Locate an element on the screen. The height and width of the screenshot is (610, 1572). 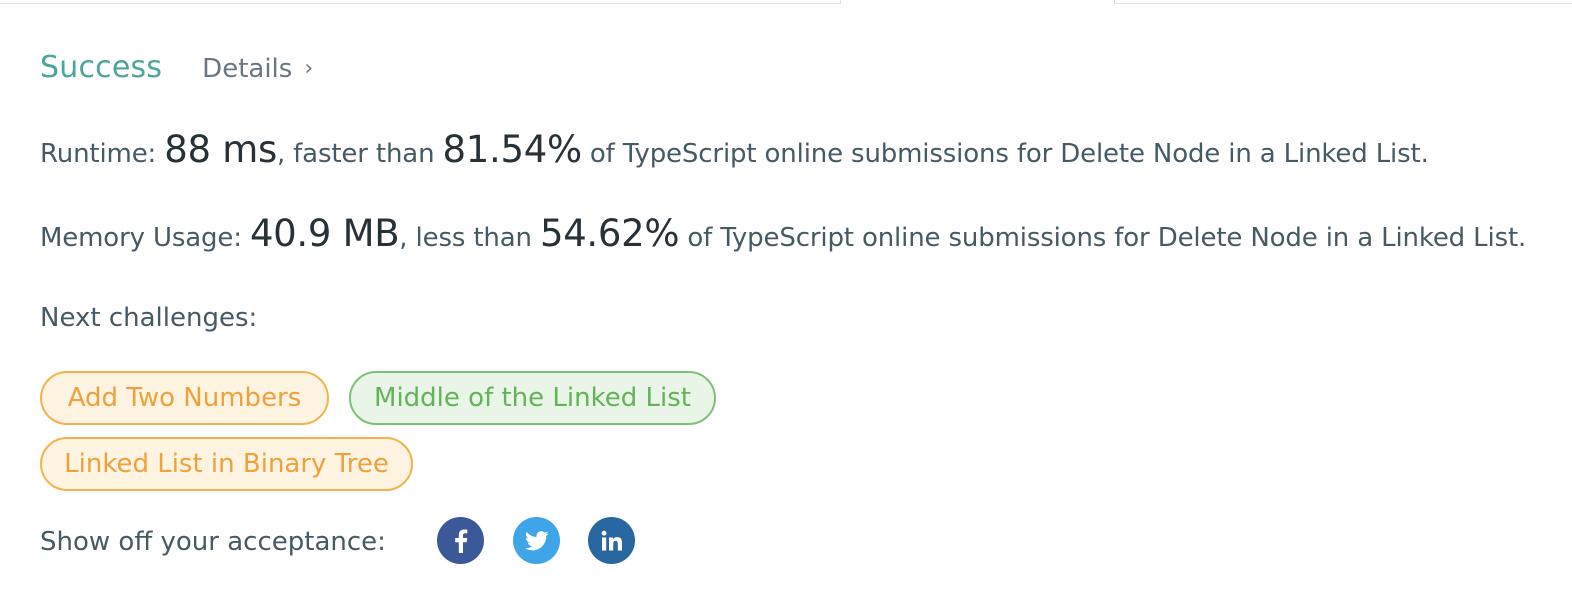
tab-inactive-left is located at coordinates (420, 2).